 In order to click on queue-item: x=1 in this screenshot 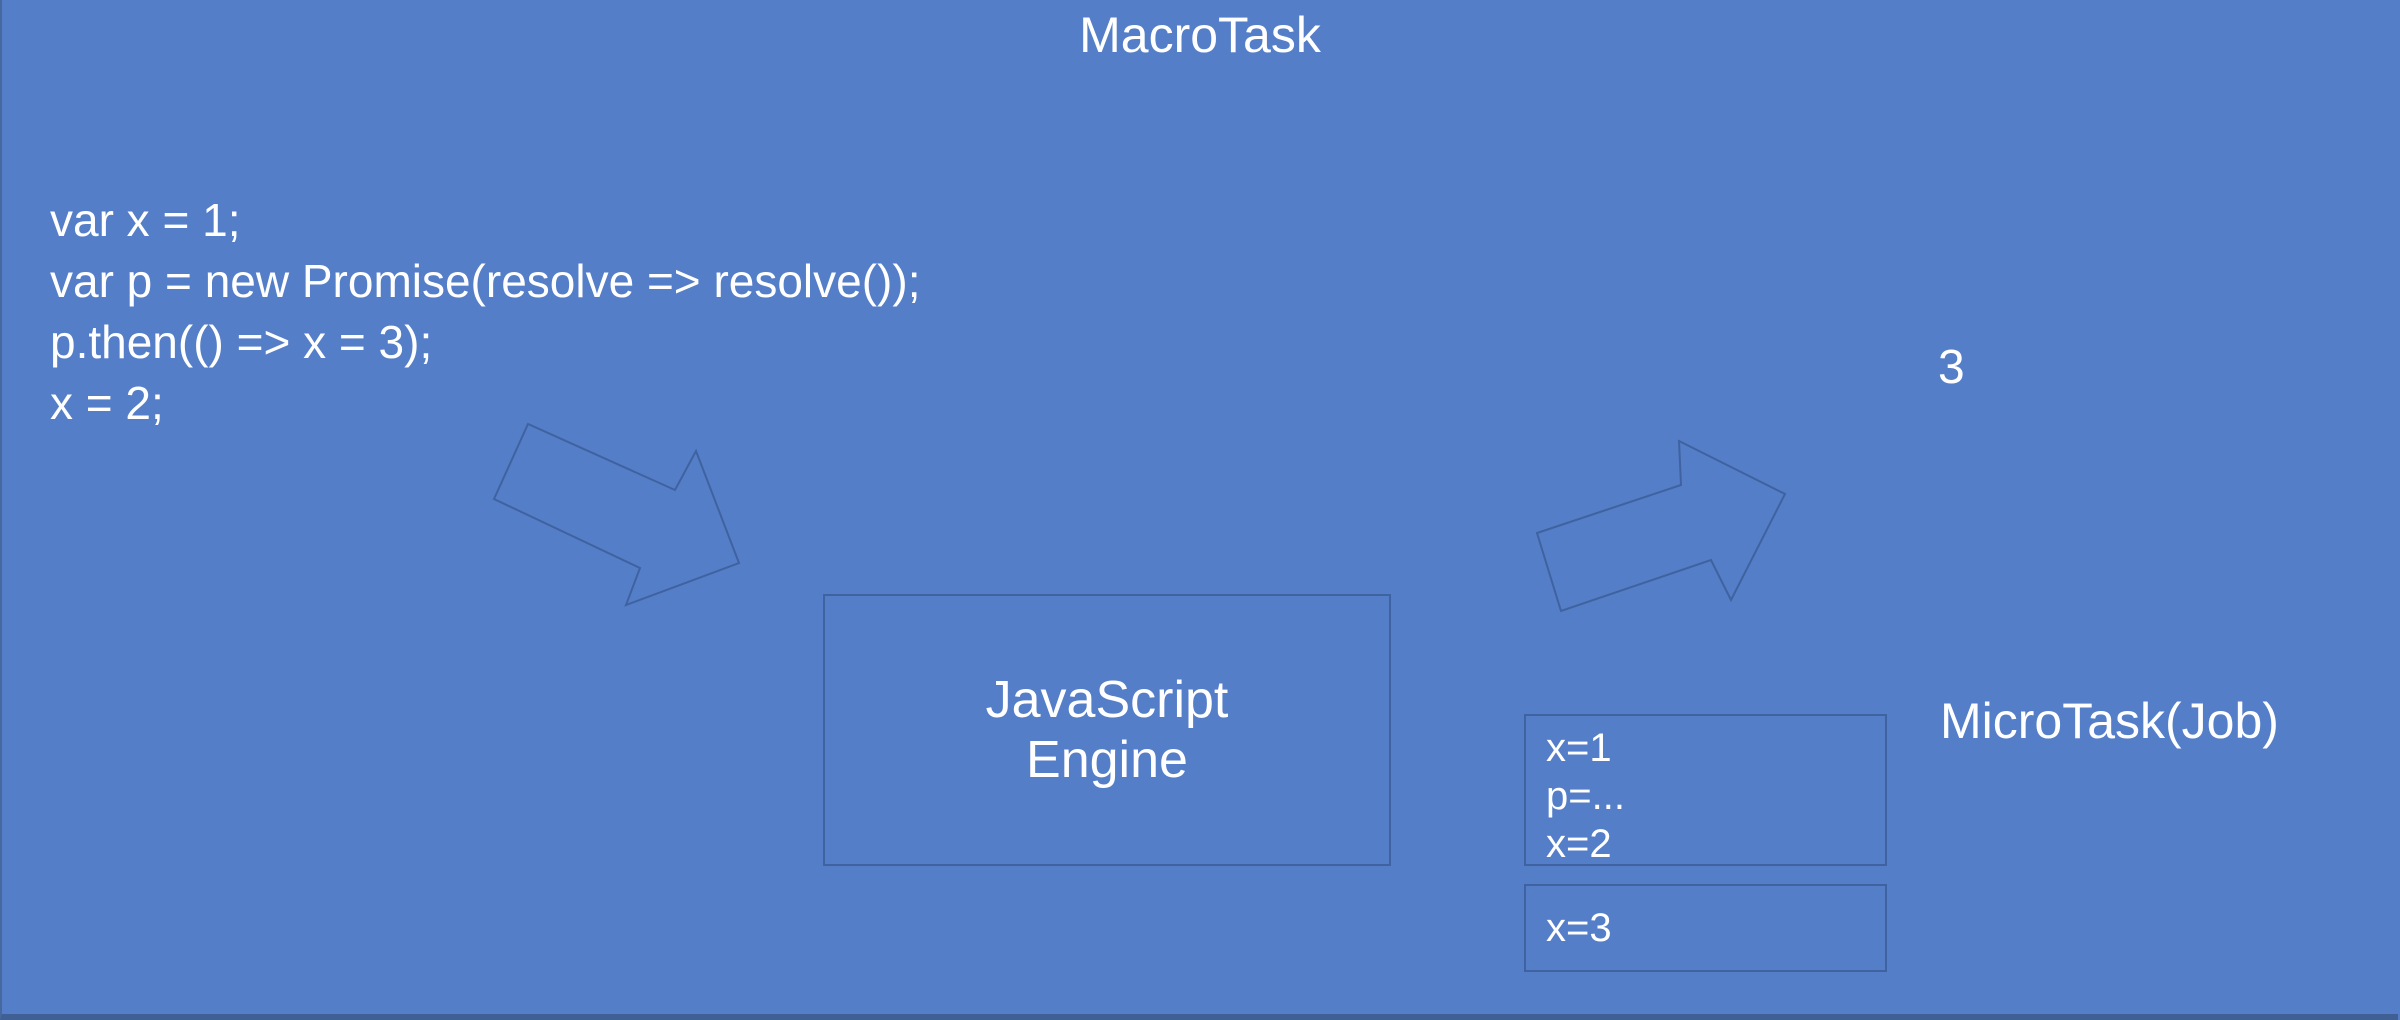, I will do `click(1579, 748)`.